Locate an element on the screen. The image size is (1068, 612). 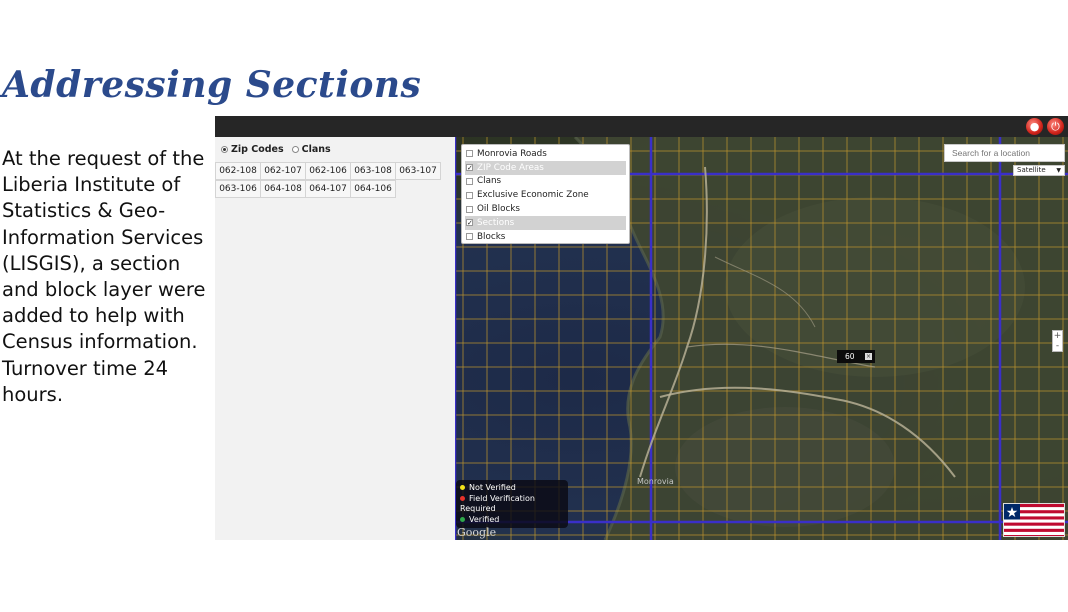
zip-code-cell: 063-108 is located at coordinates (373, 171).